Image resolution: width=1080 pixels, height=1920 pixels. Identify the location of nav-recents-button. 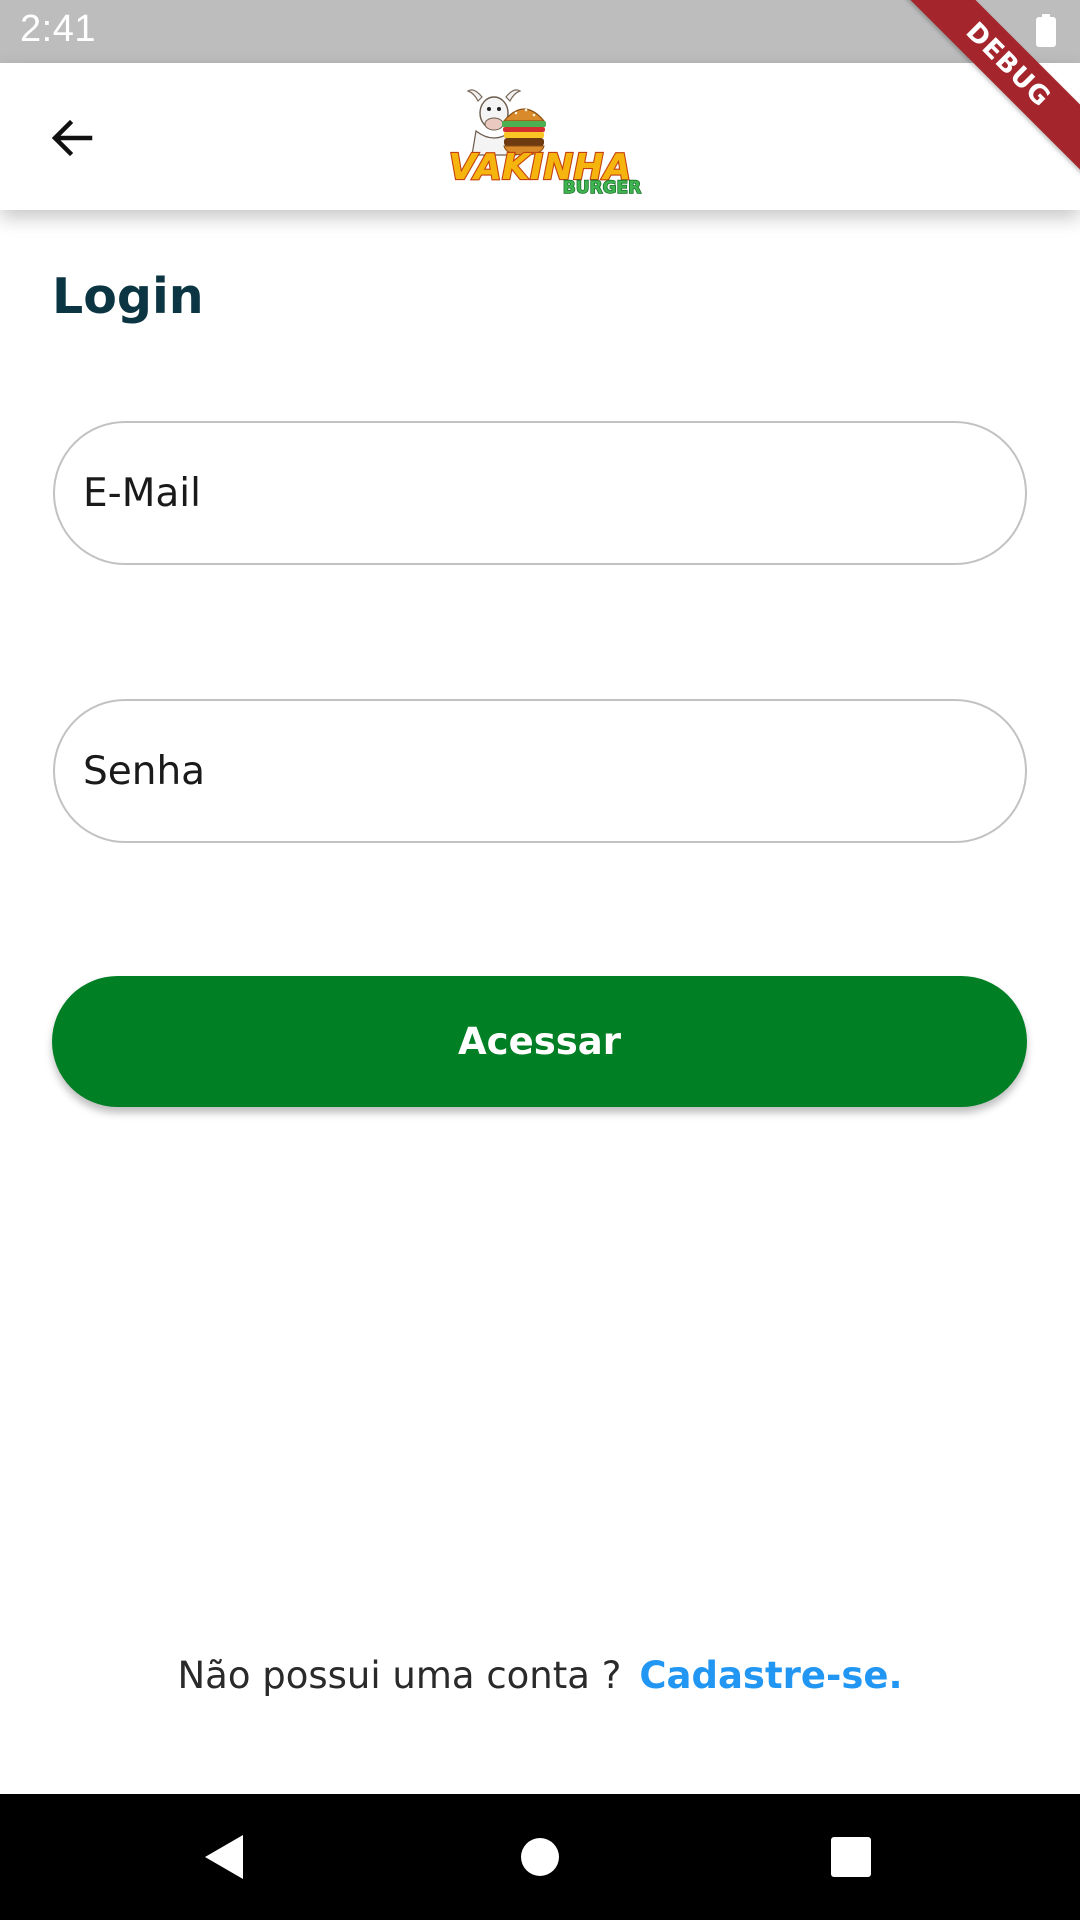
(851, 1857).